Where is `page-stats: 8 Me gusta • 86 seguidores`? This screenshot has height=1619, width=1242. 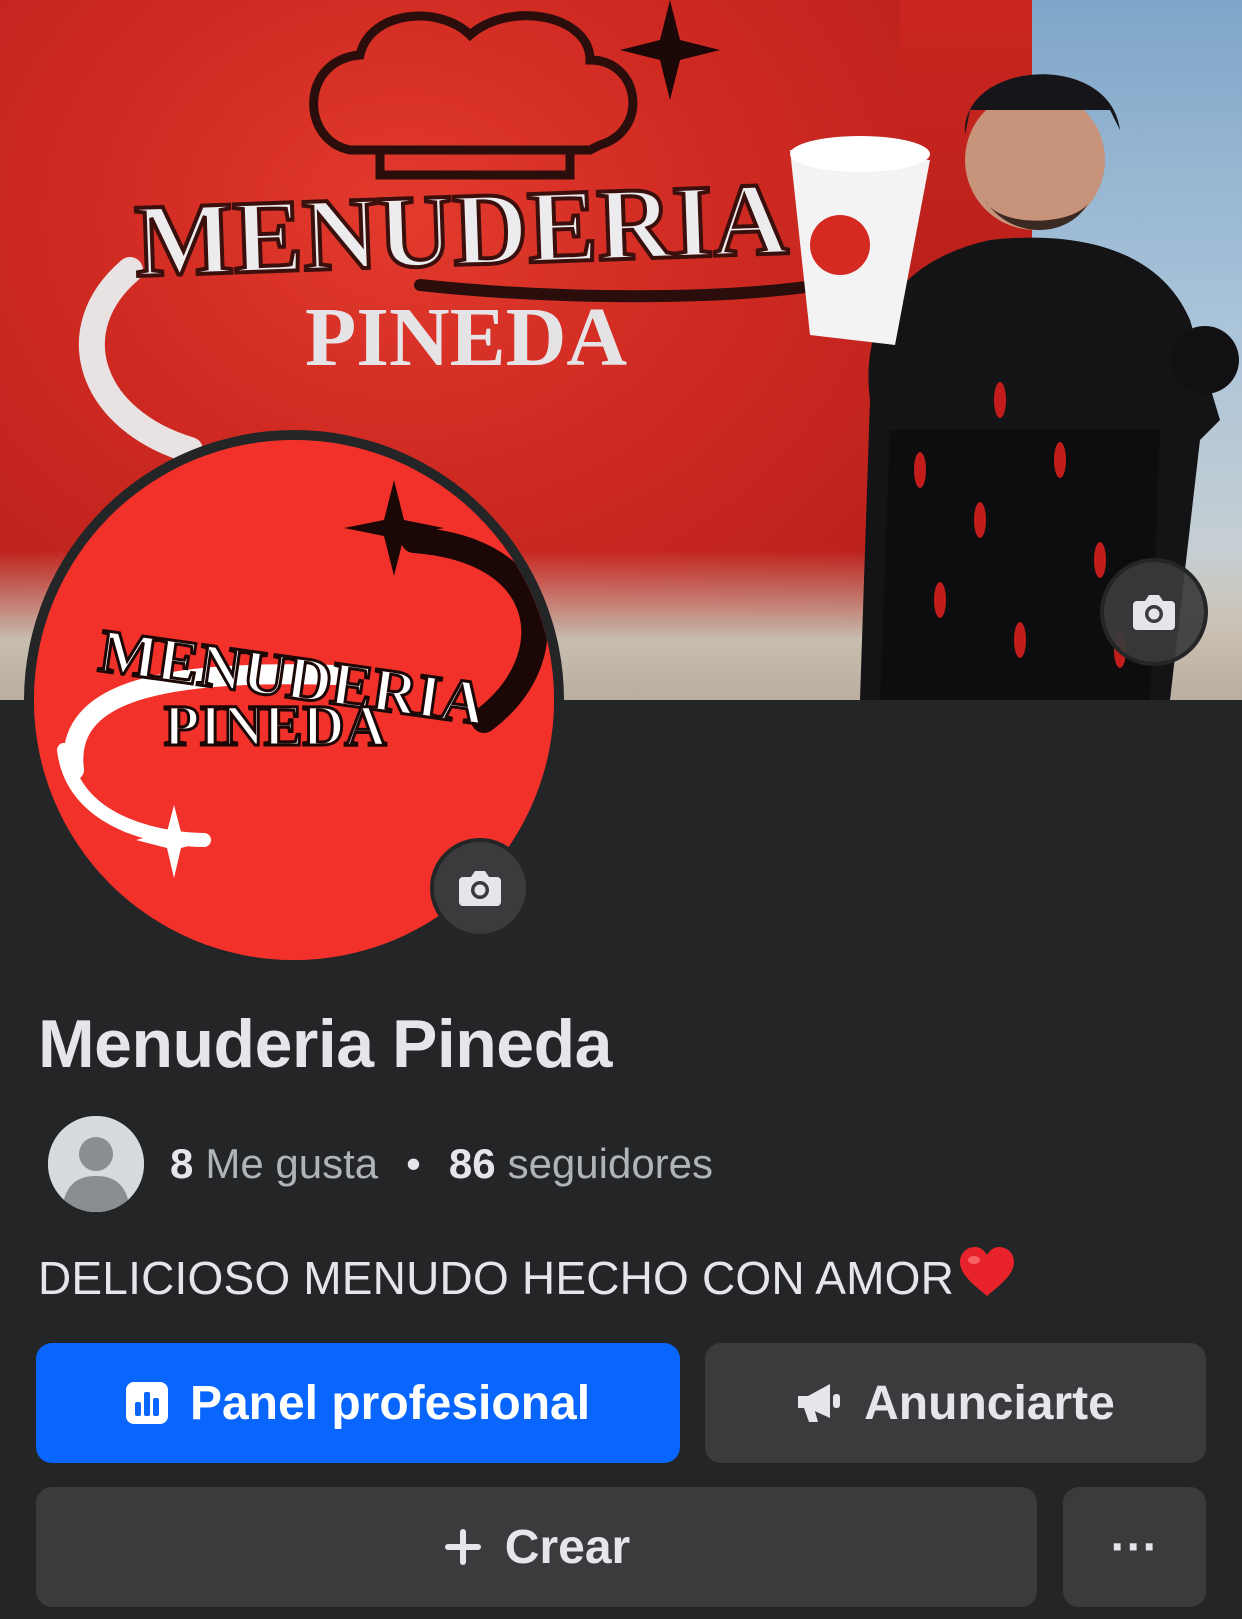 page-stats: 8 Me gusta • 86 seguidores is located at coordinates (380, 1164).